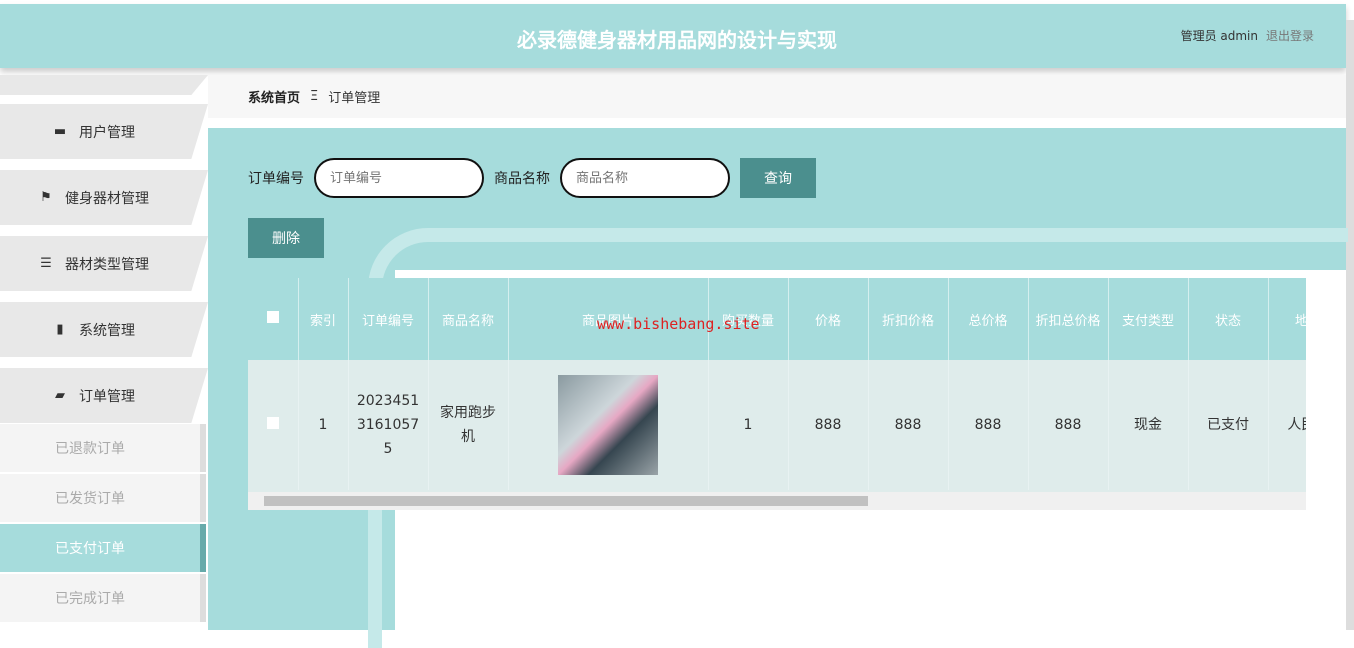 This screenshot has width=1354, height=648. Describe the element at coordinates (103, 498) in the screenshot. I see `subitem-shipped: 已发货订单` at that location.